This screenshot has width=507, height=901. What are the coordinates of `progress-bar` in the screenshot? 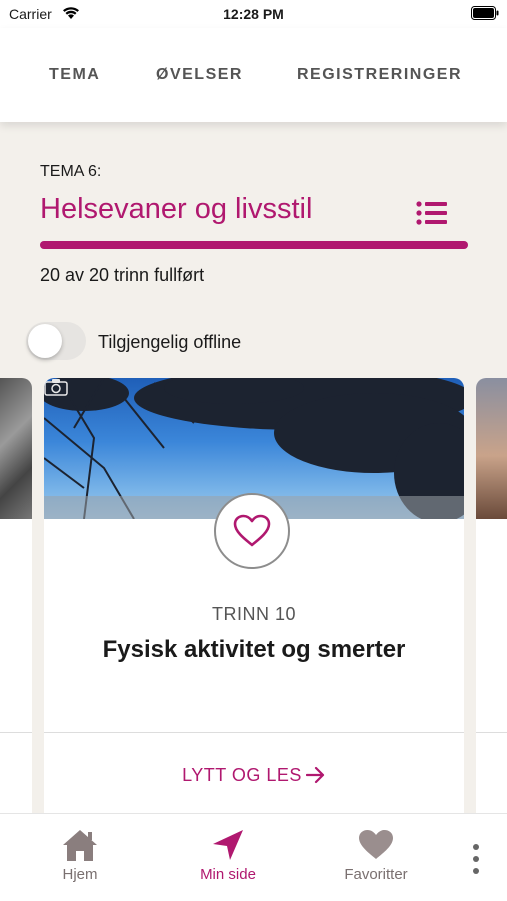 It's located at (254, 245).